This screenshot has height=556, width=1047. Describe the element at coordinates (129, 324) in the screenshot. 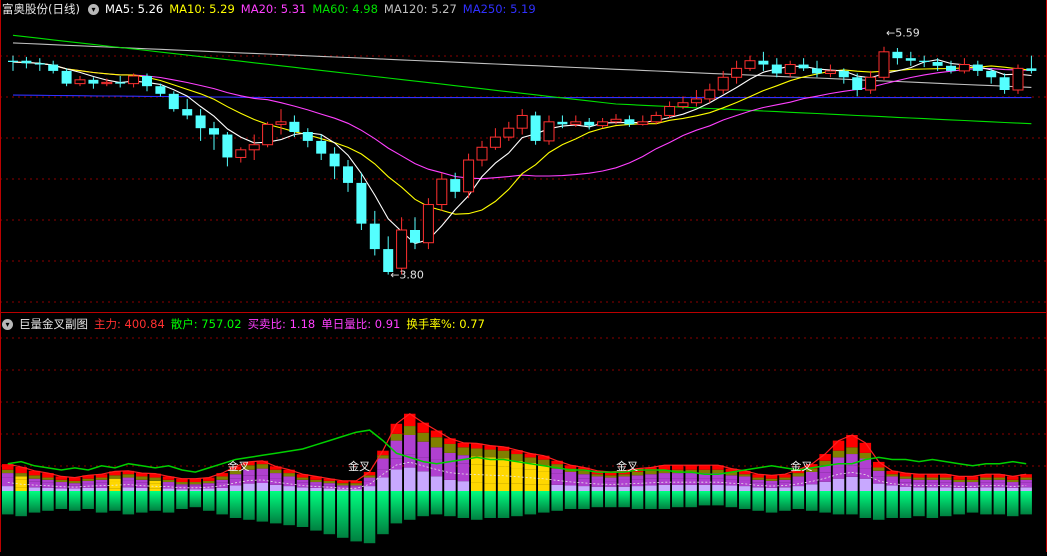

I see `main-force-label: 主力: 400.84` at that location.